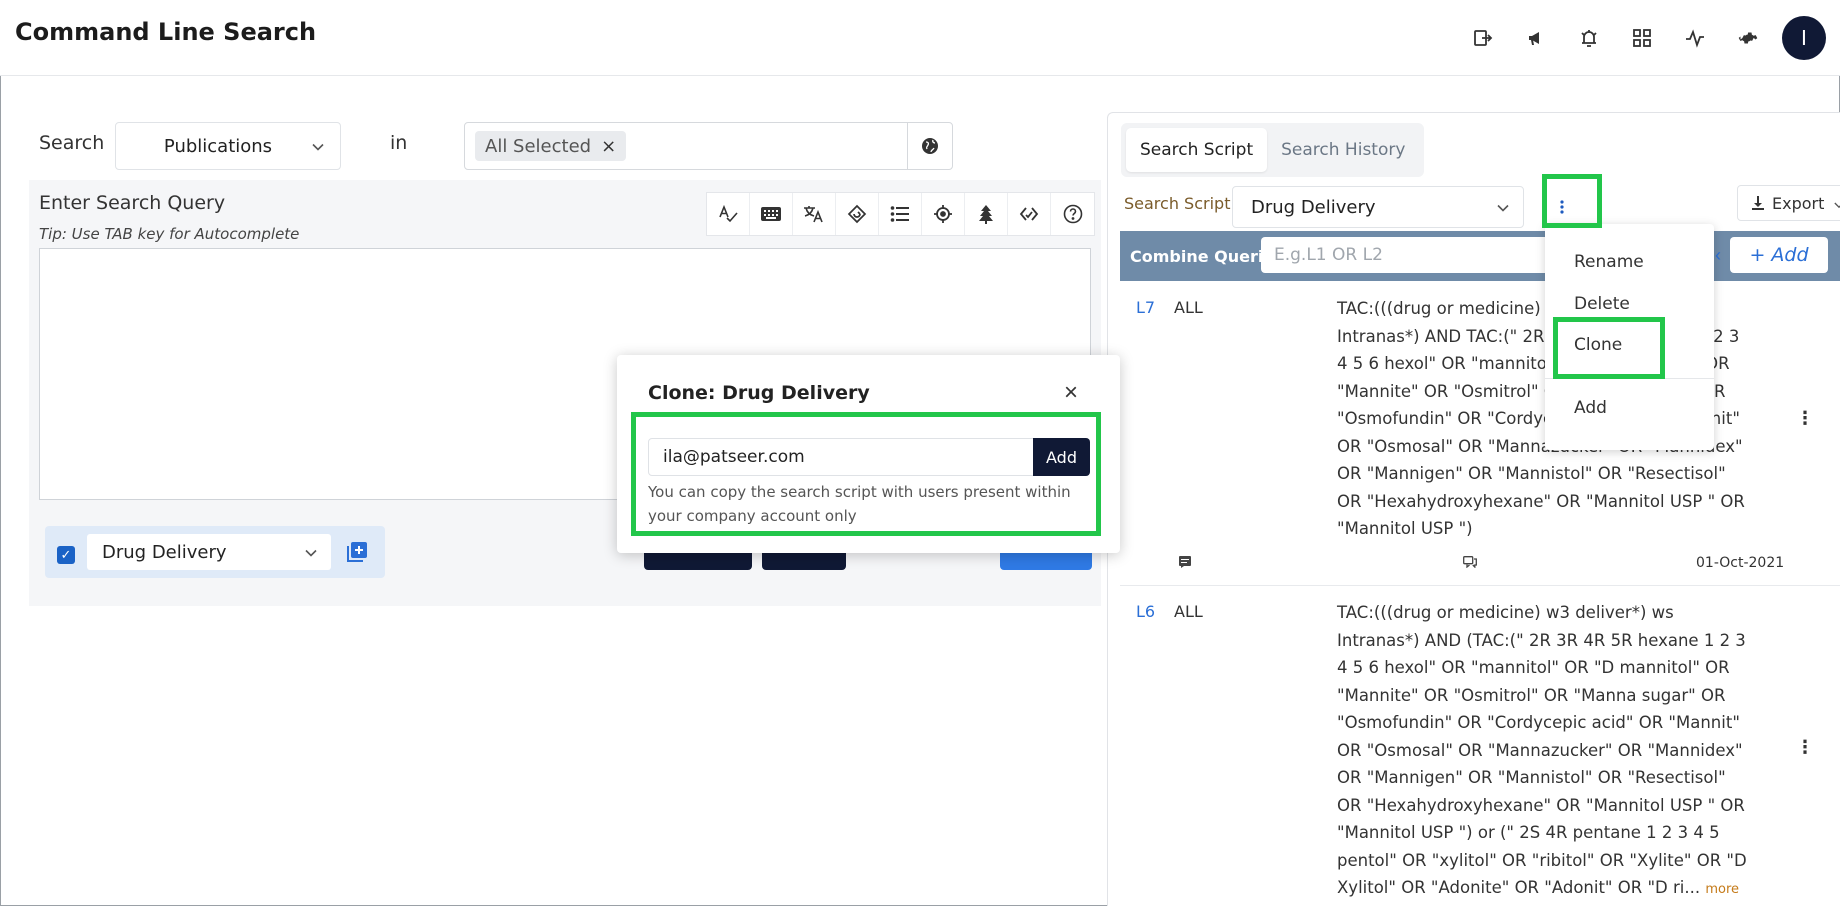 The height and width of the screenshot is (906, 1840). What do you see at coordinates (1747, 38) in the screenshot?
I see `gear-icon` at bounding box center [1747, 38].